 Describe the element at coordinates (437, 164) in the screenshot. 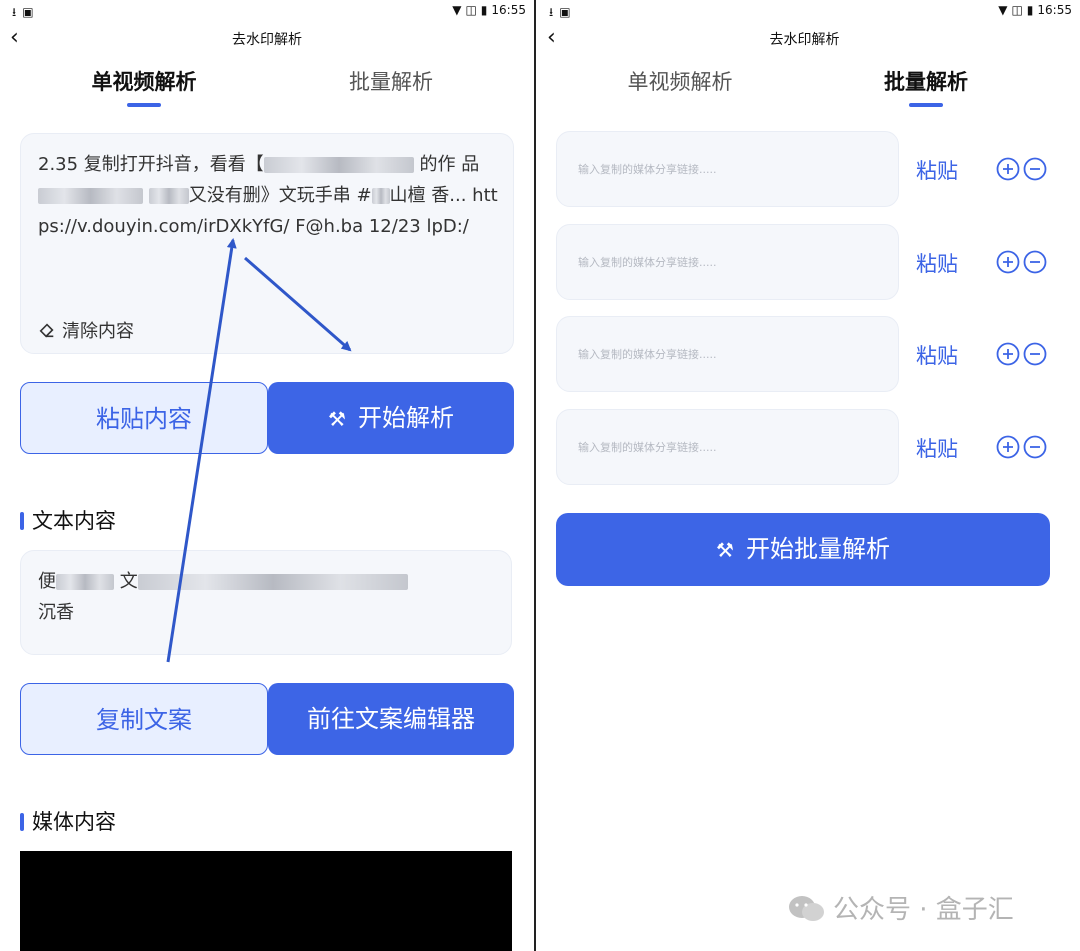

I see `share-text-mid1: 的作` at that location.